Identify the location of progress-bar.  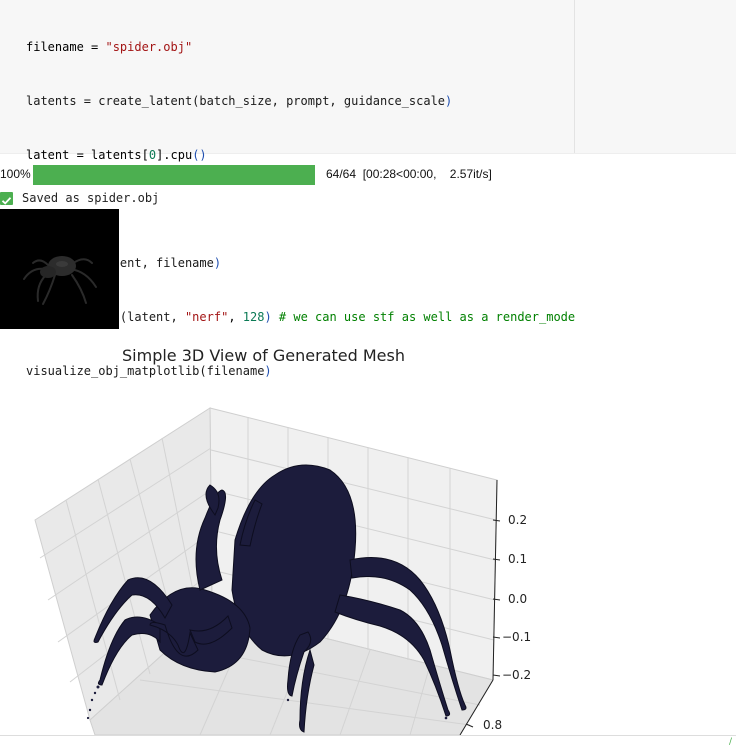
(174, 175).